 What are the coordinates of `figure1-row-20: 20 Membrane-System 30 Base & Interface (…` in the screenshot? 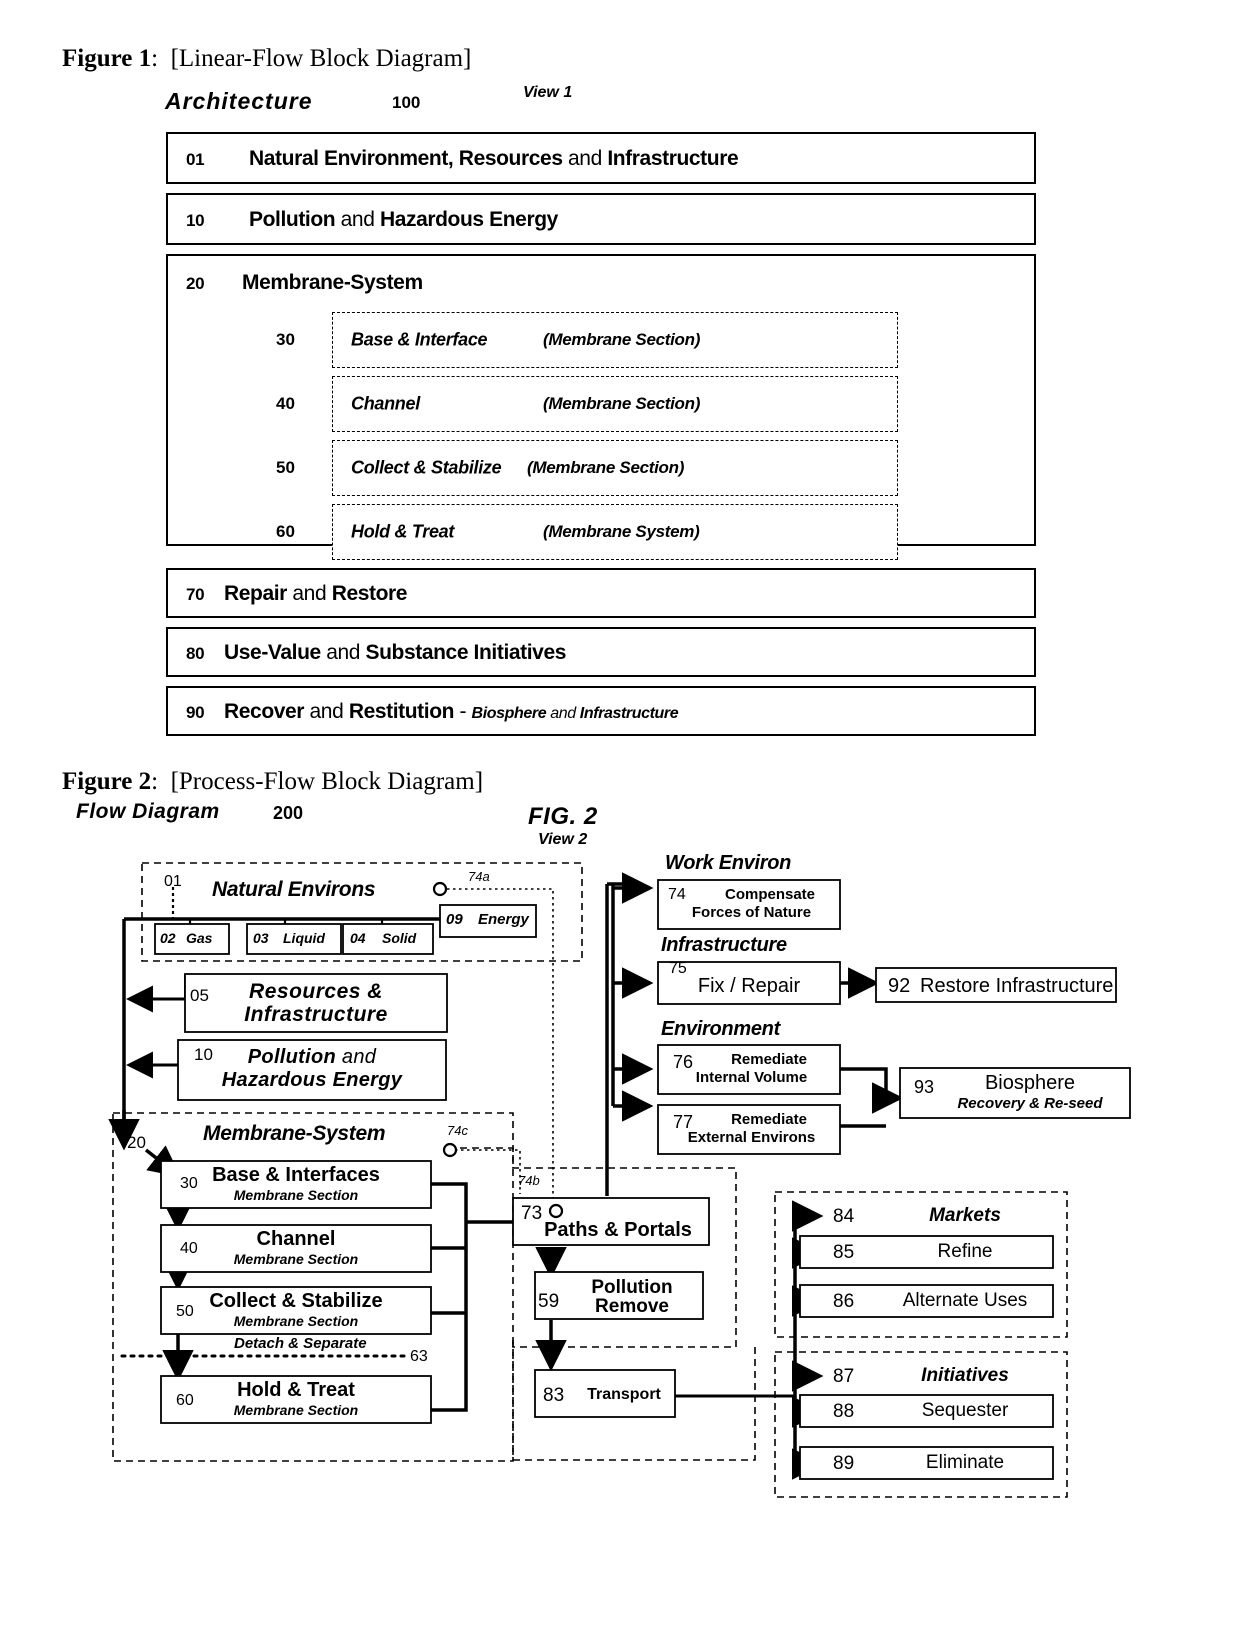 It's located at (601, 407).